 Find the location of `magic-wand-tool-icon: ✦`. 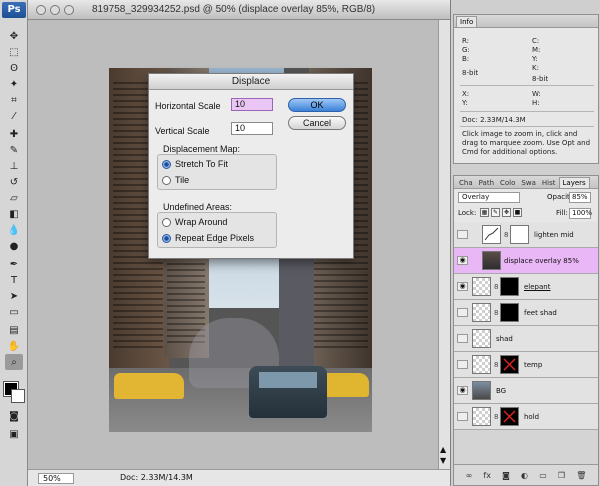

magic-wand-tool-icon: ✦ is located at coordinates (14, 84).